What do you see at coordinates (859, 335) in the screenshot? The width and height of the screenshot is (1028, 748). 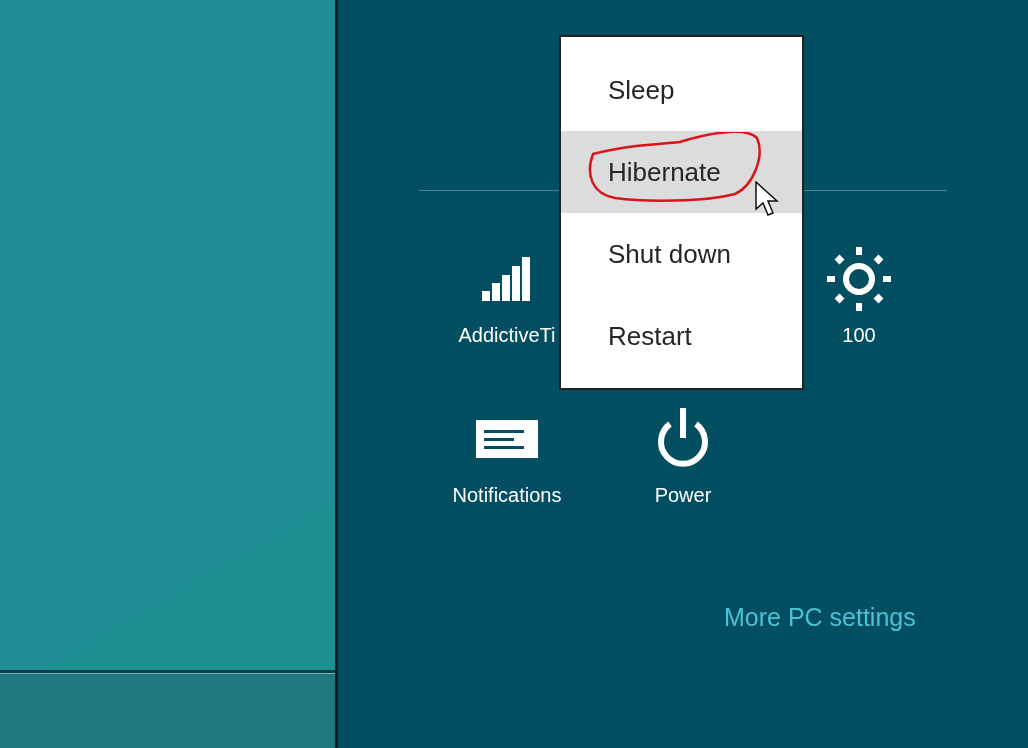 I see `tile-label: 100` at bounding box center [859, 335].